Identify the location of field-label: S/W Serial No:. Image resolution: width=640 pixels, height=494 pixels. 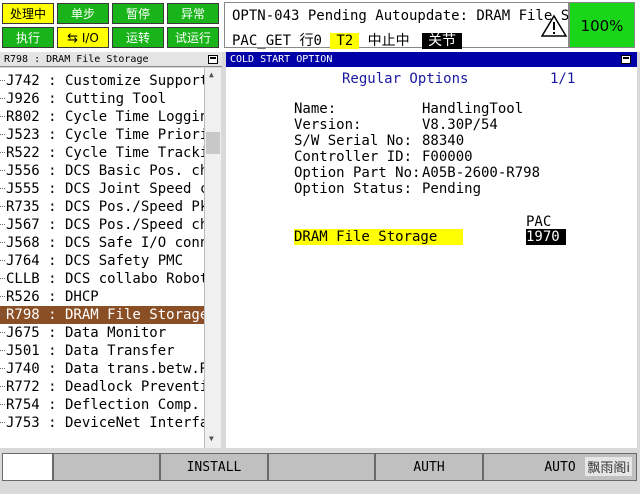
(353, 141).